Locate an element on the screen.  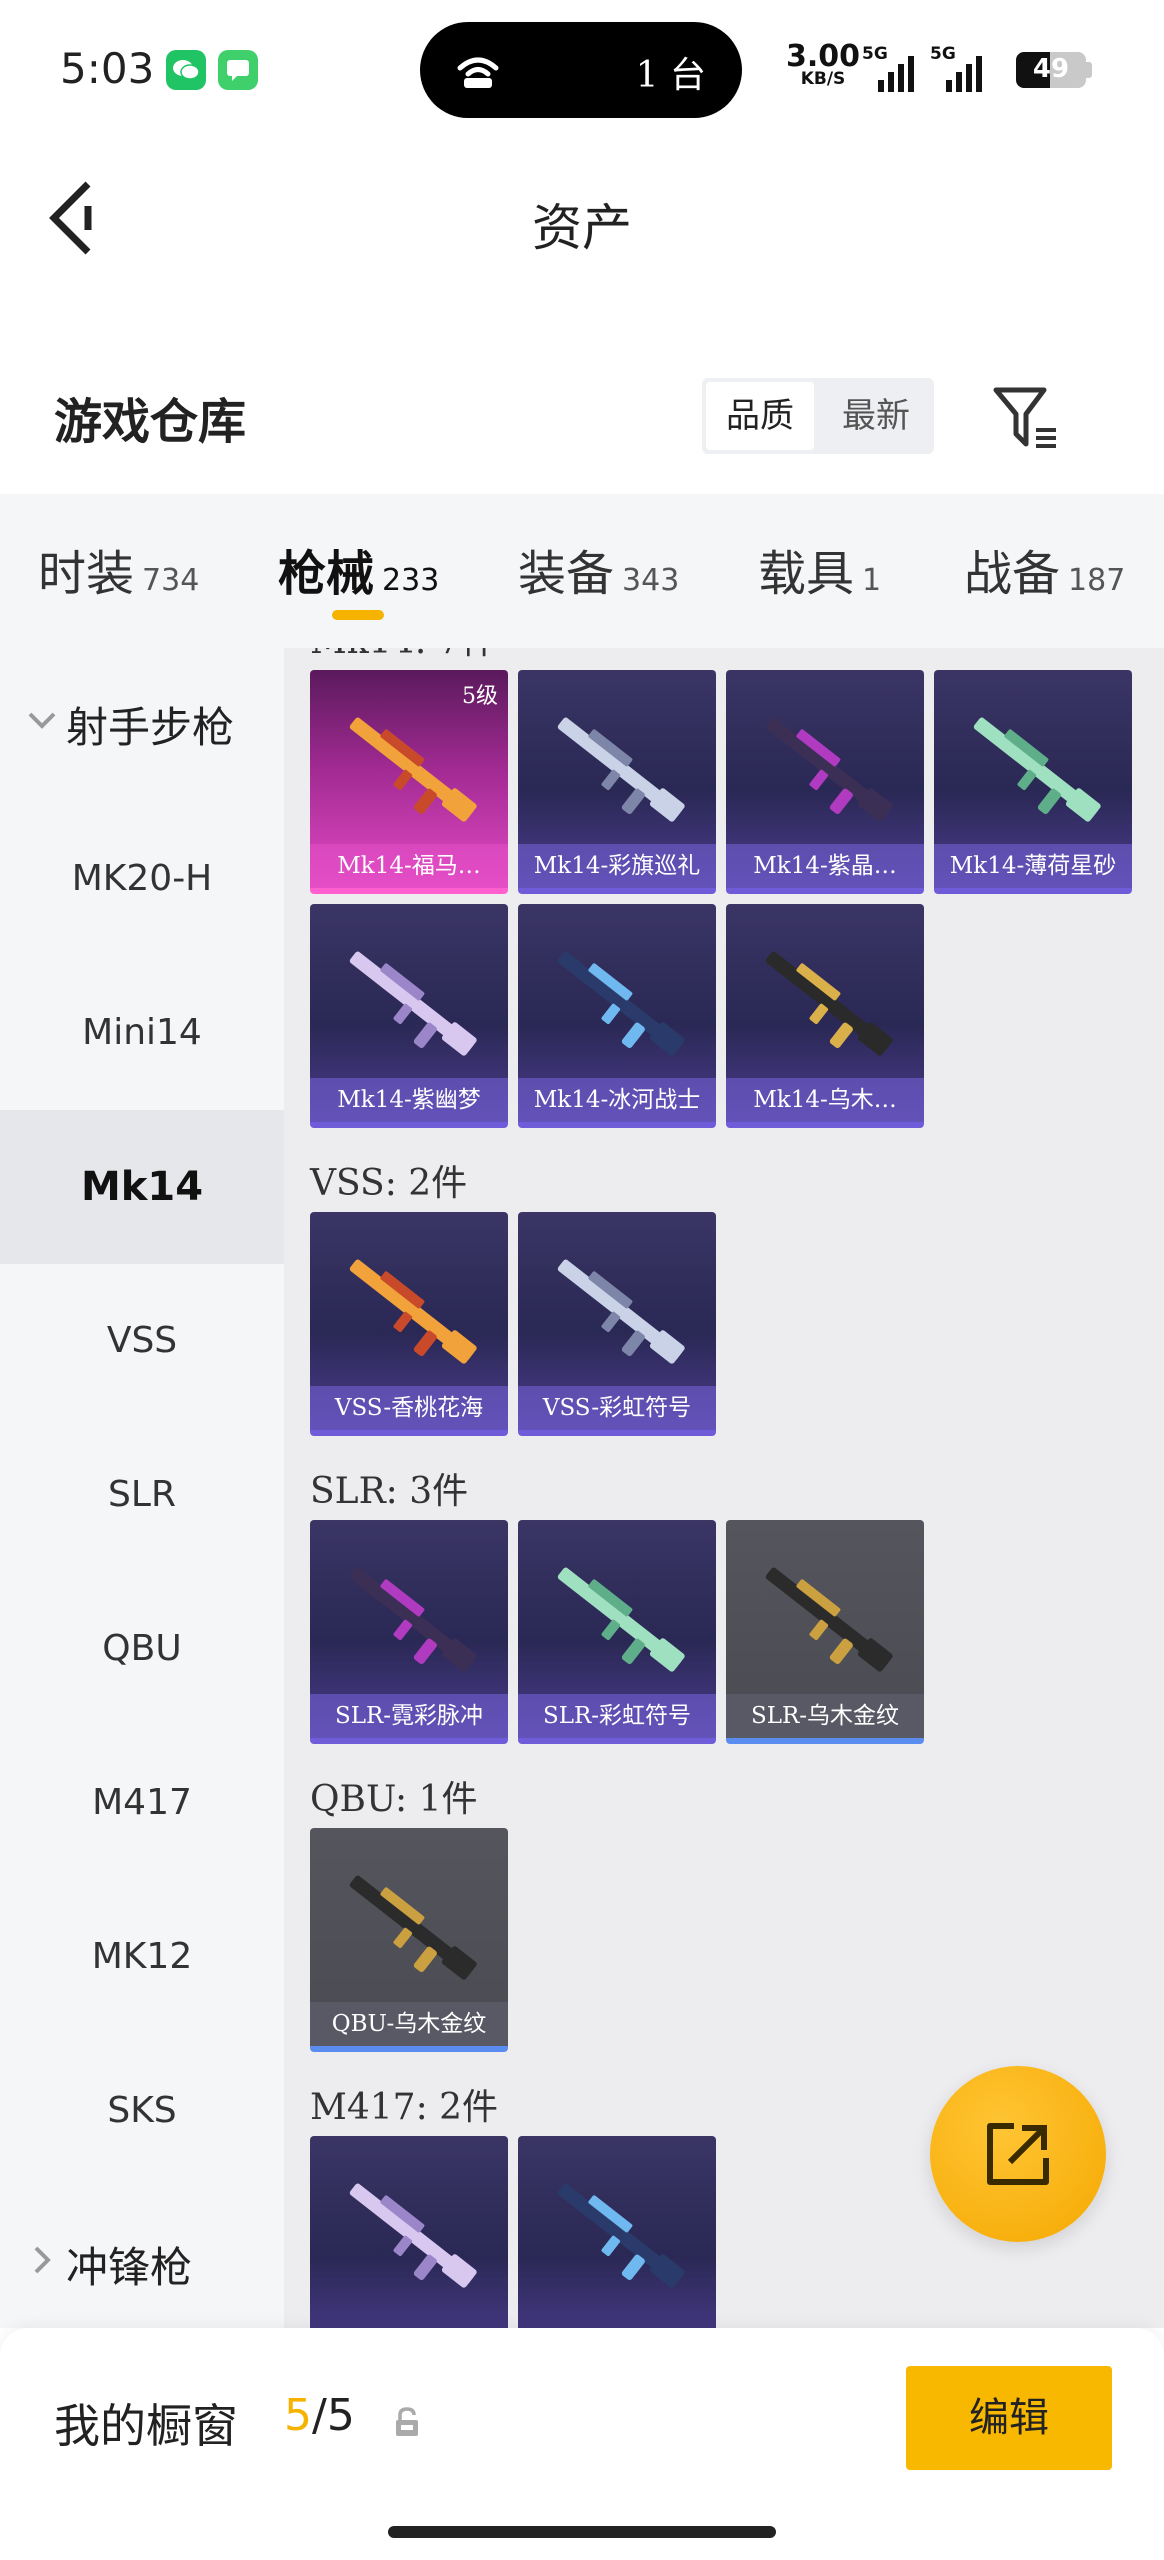
battery-icon: 49 is located at coordinates (1051, 70).